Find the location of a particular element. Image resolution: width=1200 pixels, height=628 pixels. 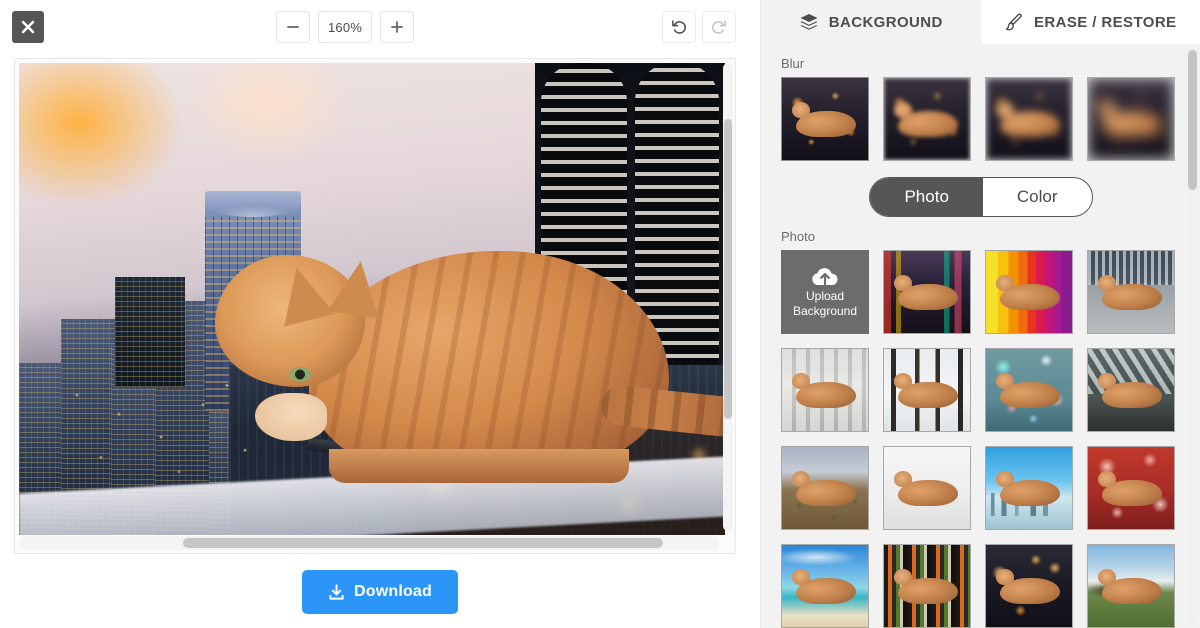

blur-options-row is located at coordinates (980, 119).